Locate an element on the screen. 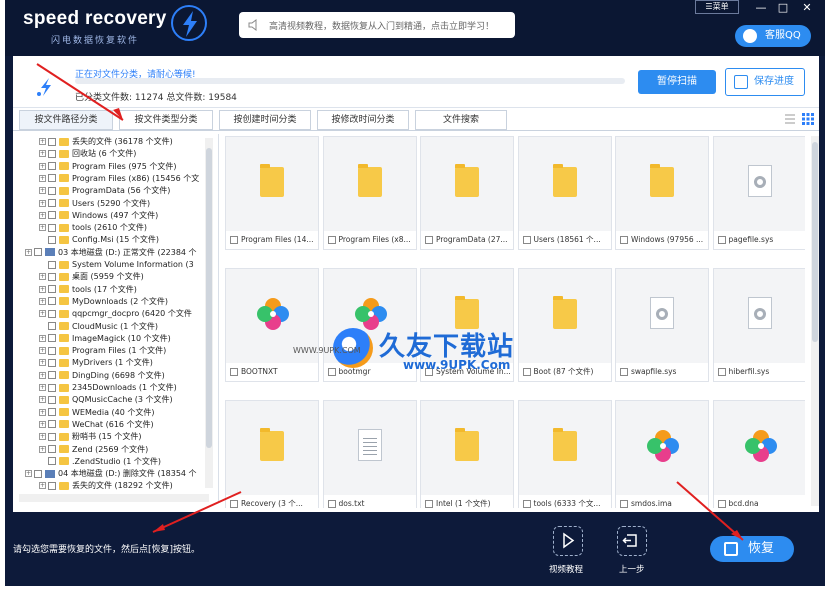 The width and height of the screenshot is (830, 589). tree-item: + Program Files (x86) (15456 个文 is located at coordinates (119, 179).